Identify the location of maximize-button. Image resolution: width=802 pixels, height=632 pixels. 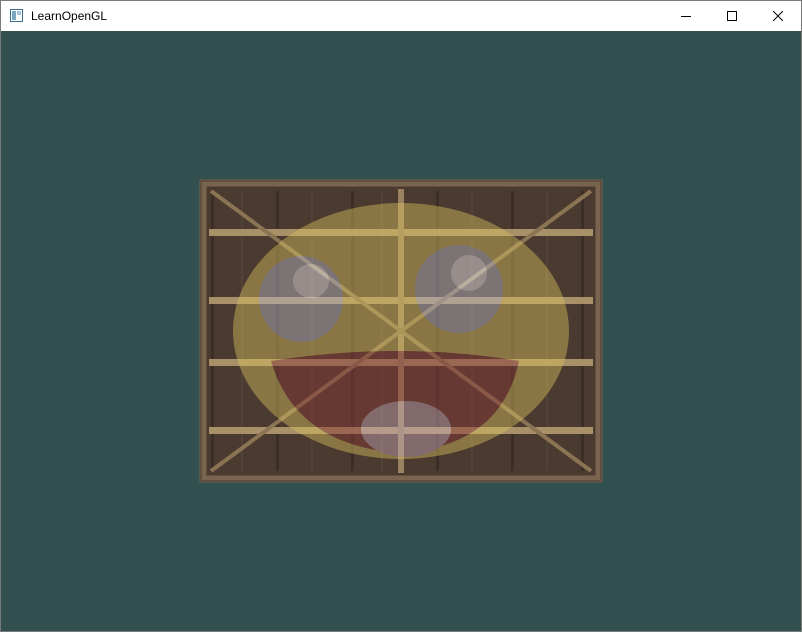
(732, 16).